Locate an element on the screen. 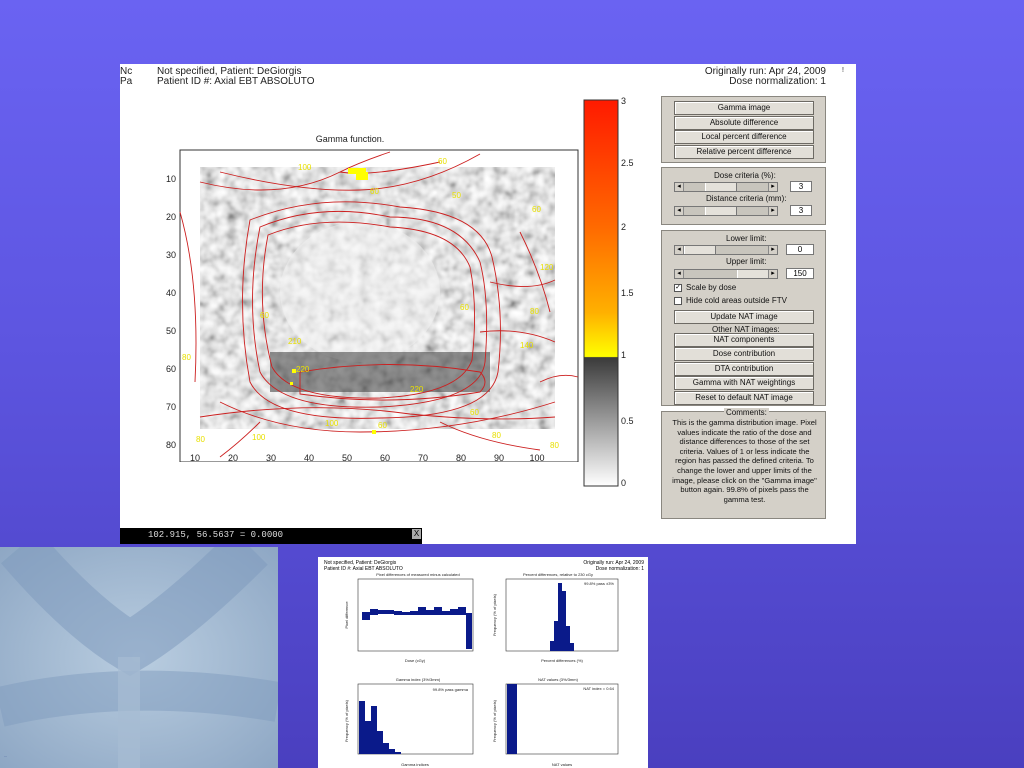 Image resolution: width=1024 pixels, height=768 pixels. y-tick-label: 40 is located at coordinates (171, 293).